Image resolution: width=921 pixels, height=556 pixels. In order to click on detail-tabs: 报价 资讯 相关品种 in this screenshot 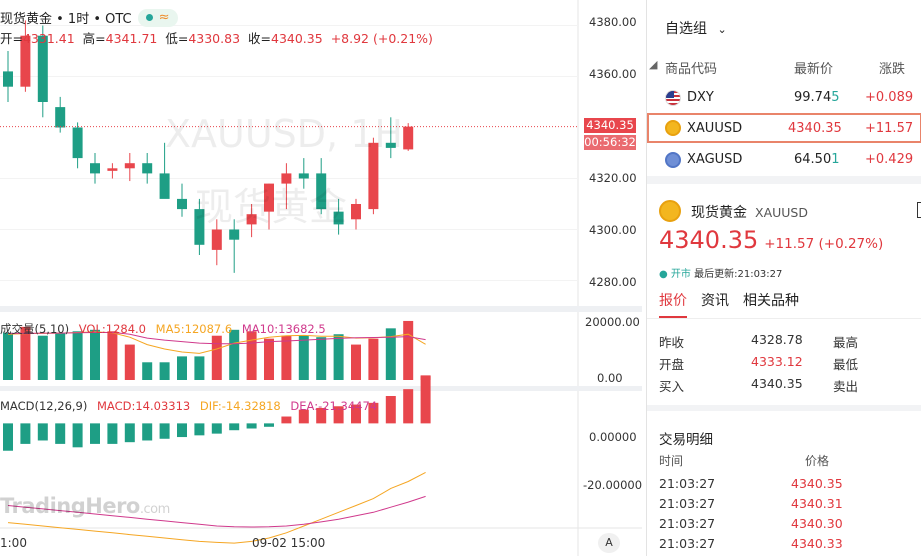, I will do `click(729, 304)`.